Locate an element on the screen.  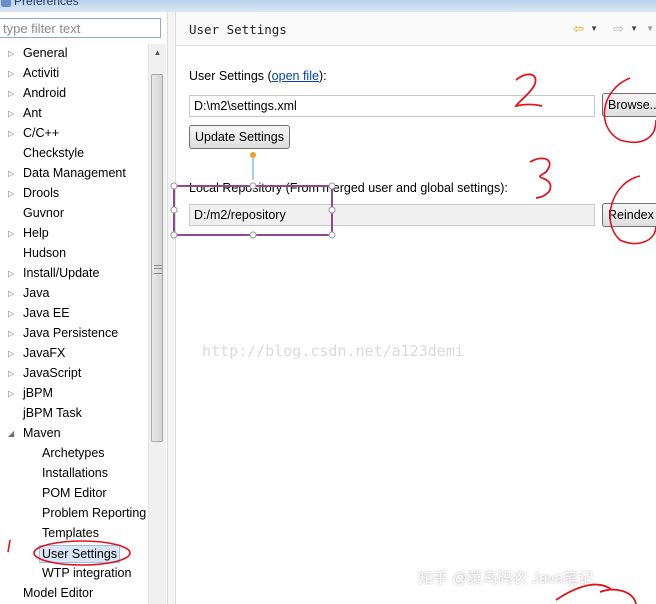
scroll-up-arrow-icon: ▲ is located at coordinates (157, 52).